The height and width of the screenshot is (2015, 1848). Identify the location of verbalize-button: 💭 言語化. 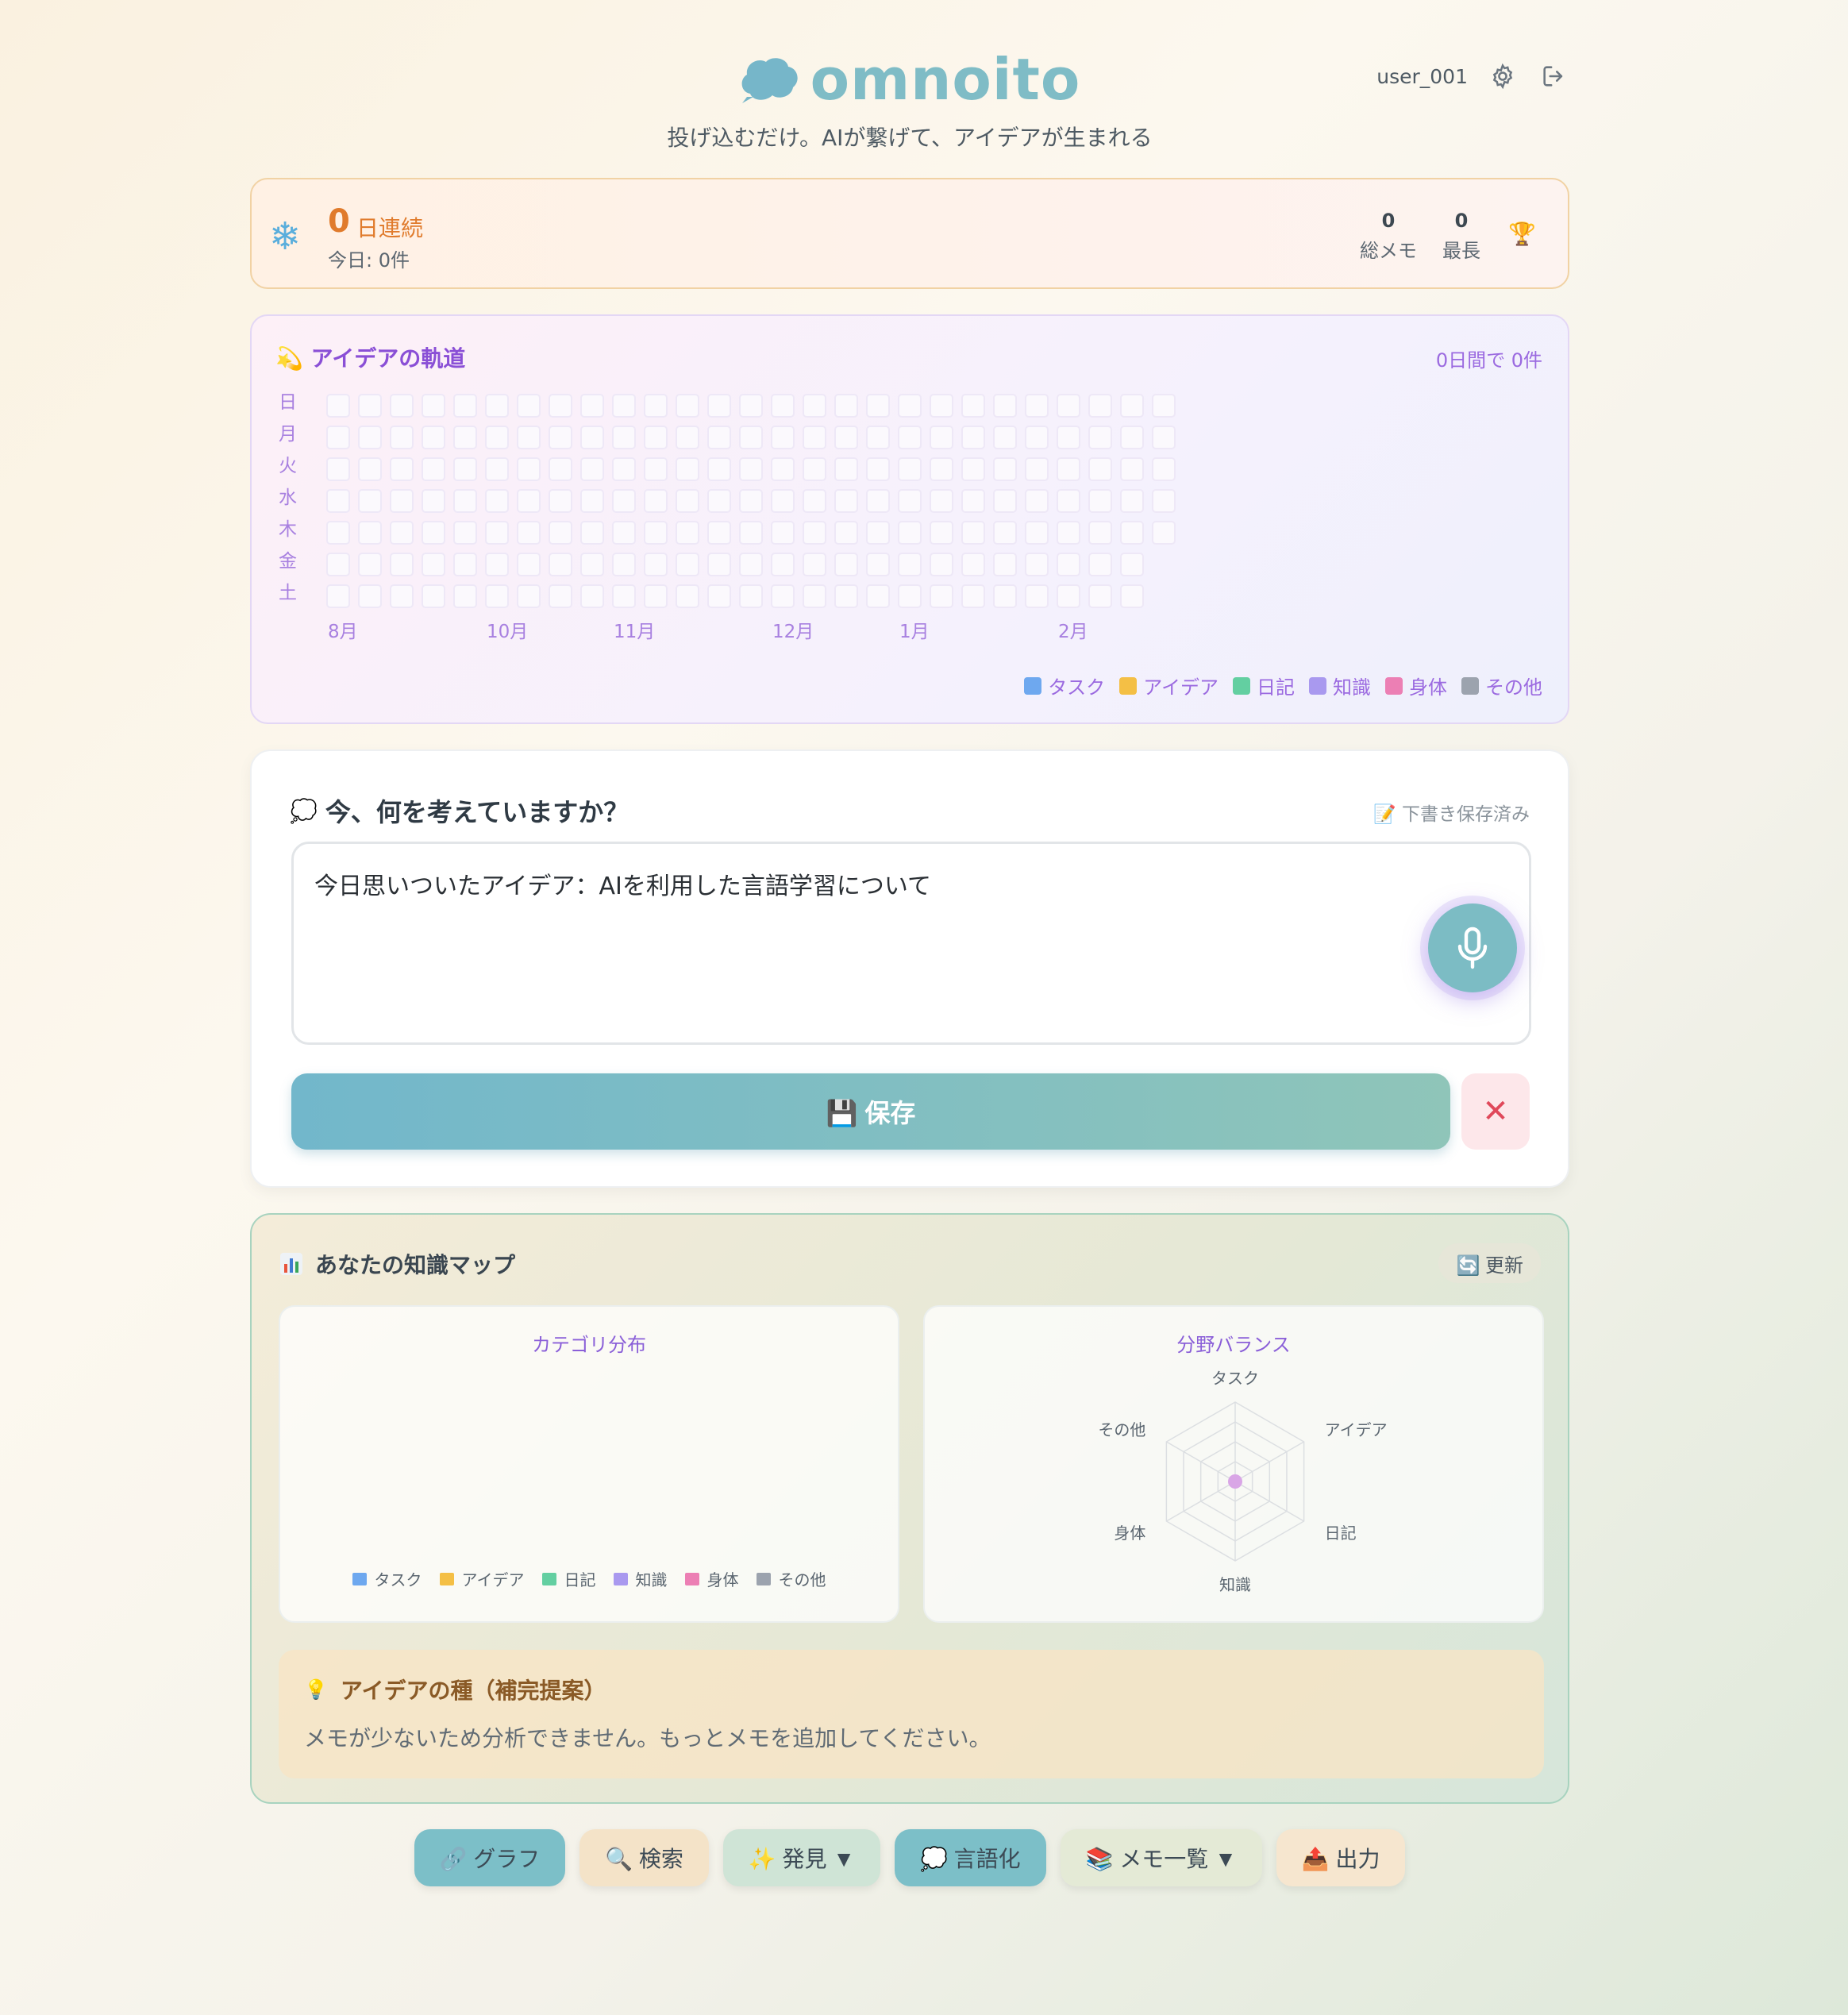
(971, 1857).